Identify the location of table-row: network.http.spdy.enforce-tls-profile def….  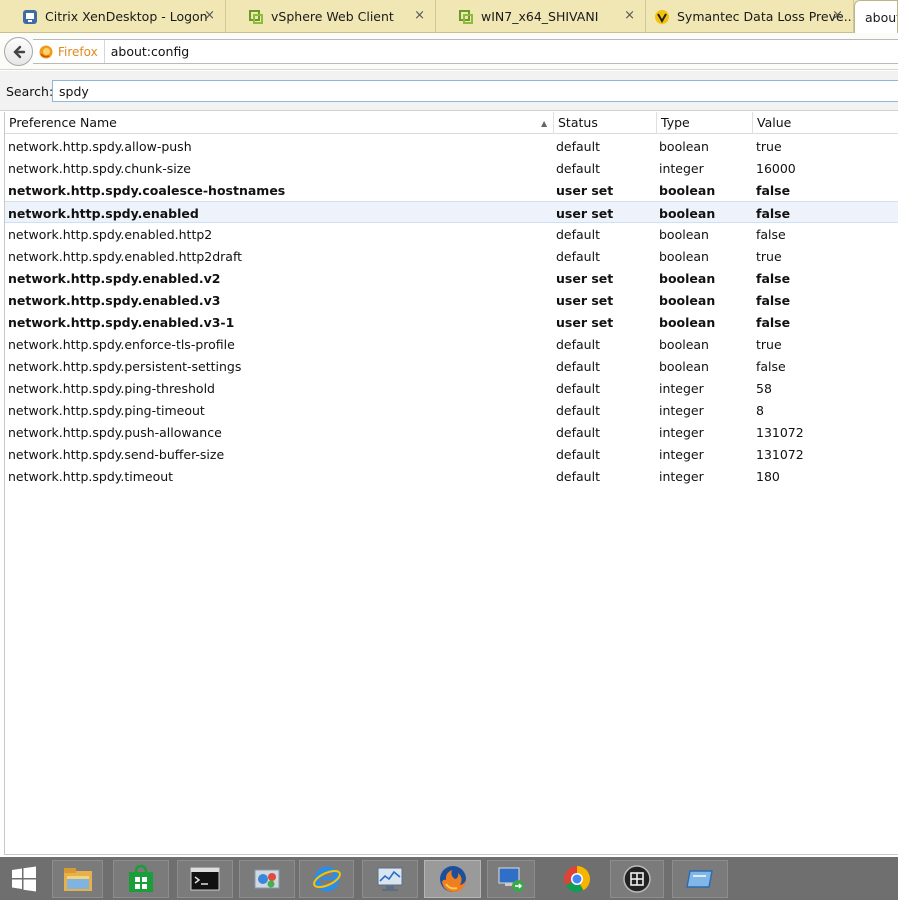
(451, 344).